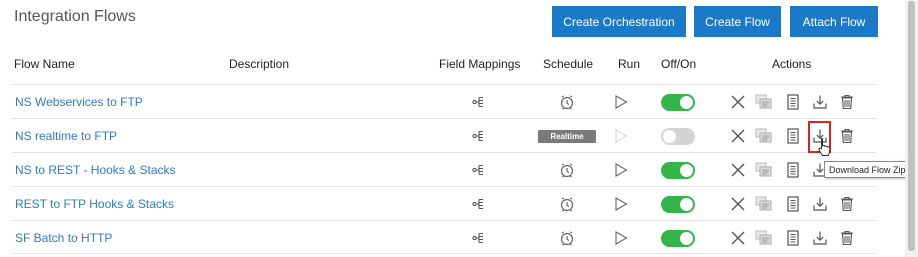 This screenshot has width=918, height=257. I want to click on column-header-actions: Actions, so click(792, 64).